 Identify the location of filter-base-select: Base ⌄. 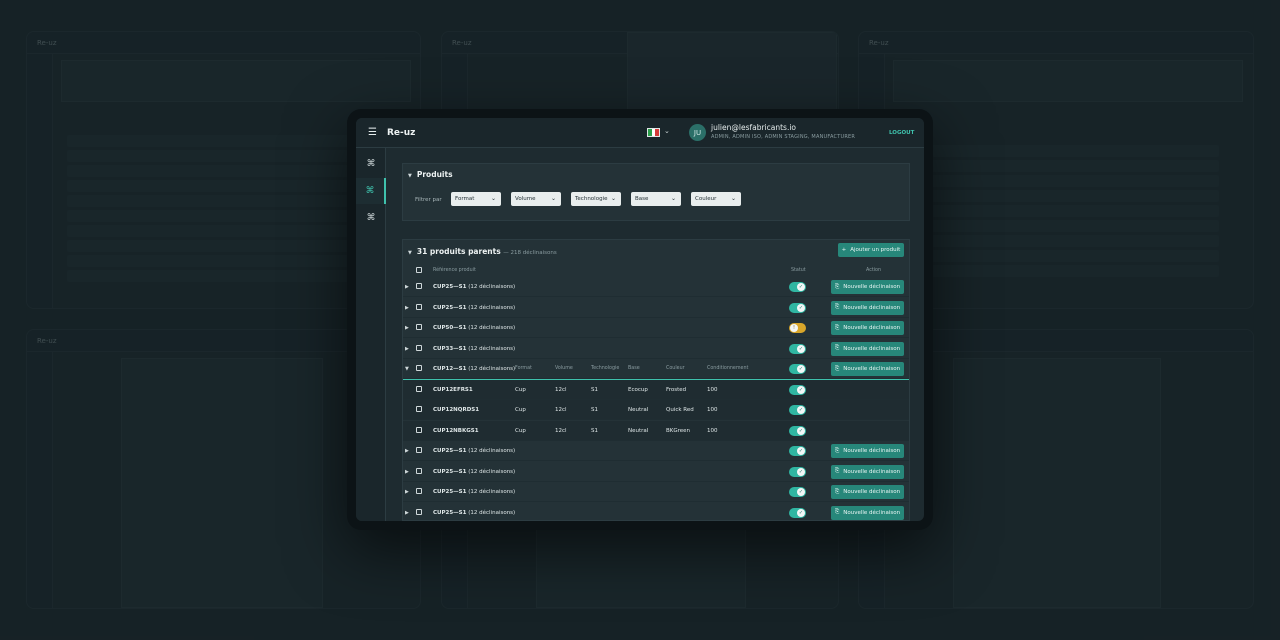
(656, 199).